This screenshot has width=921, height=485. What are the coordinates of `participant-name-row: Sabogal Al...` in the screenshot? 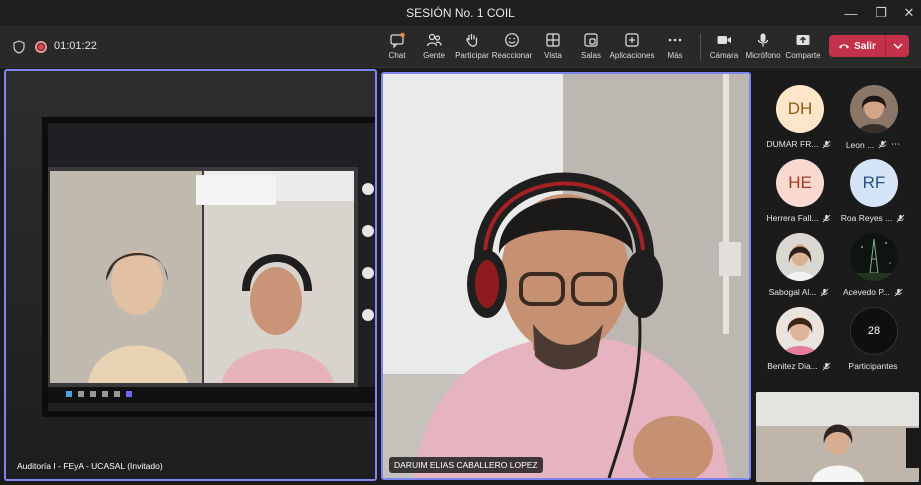 It's located at (799, 292).